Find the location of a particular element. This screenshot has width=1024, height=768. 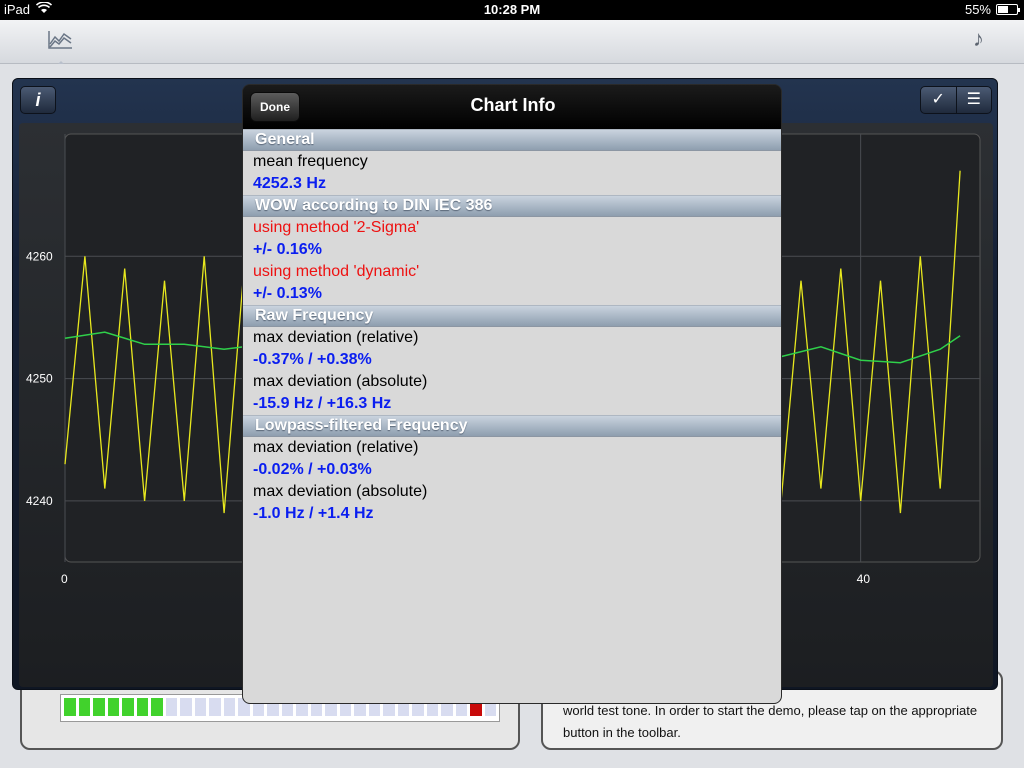

info-row-value: -0.37% / +0.38% is located at coordinates (312, 359).